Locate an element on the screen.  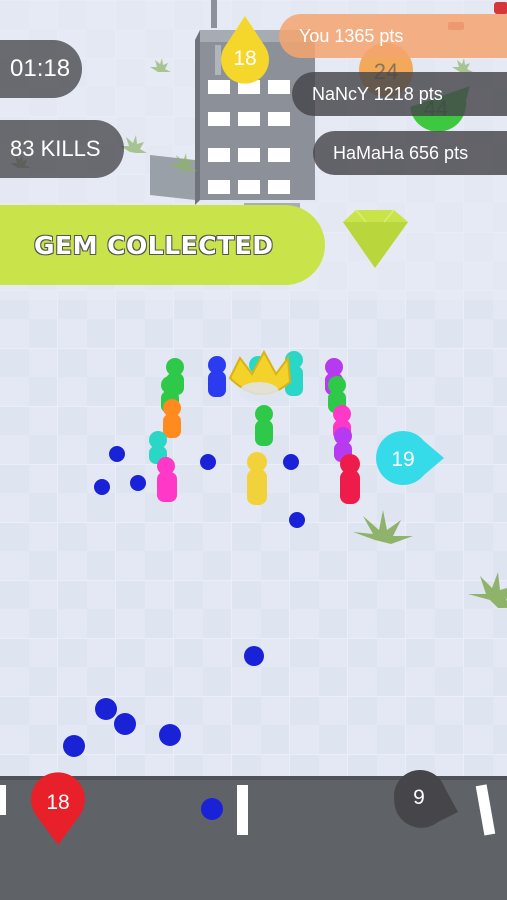
timer-text: 01:18 is located at coordinates (40, 68).